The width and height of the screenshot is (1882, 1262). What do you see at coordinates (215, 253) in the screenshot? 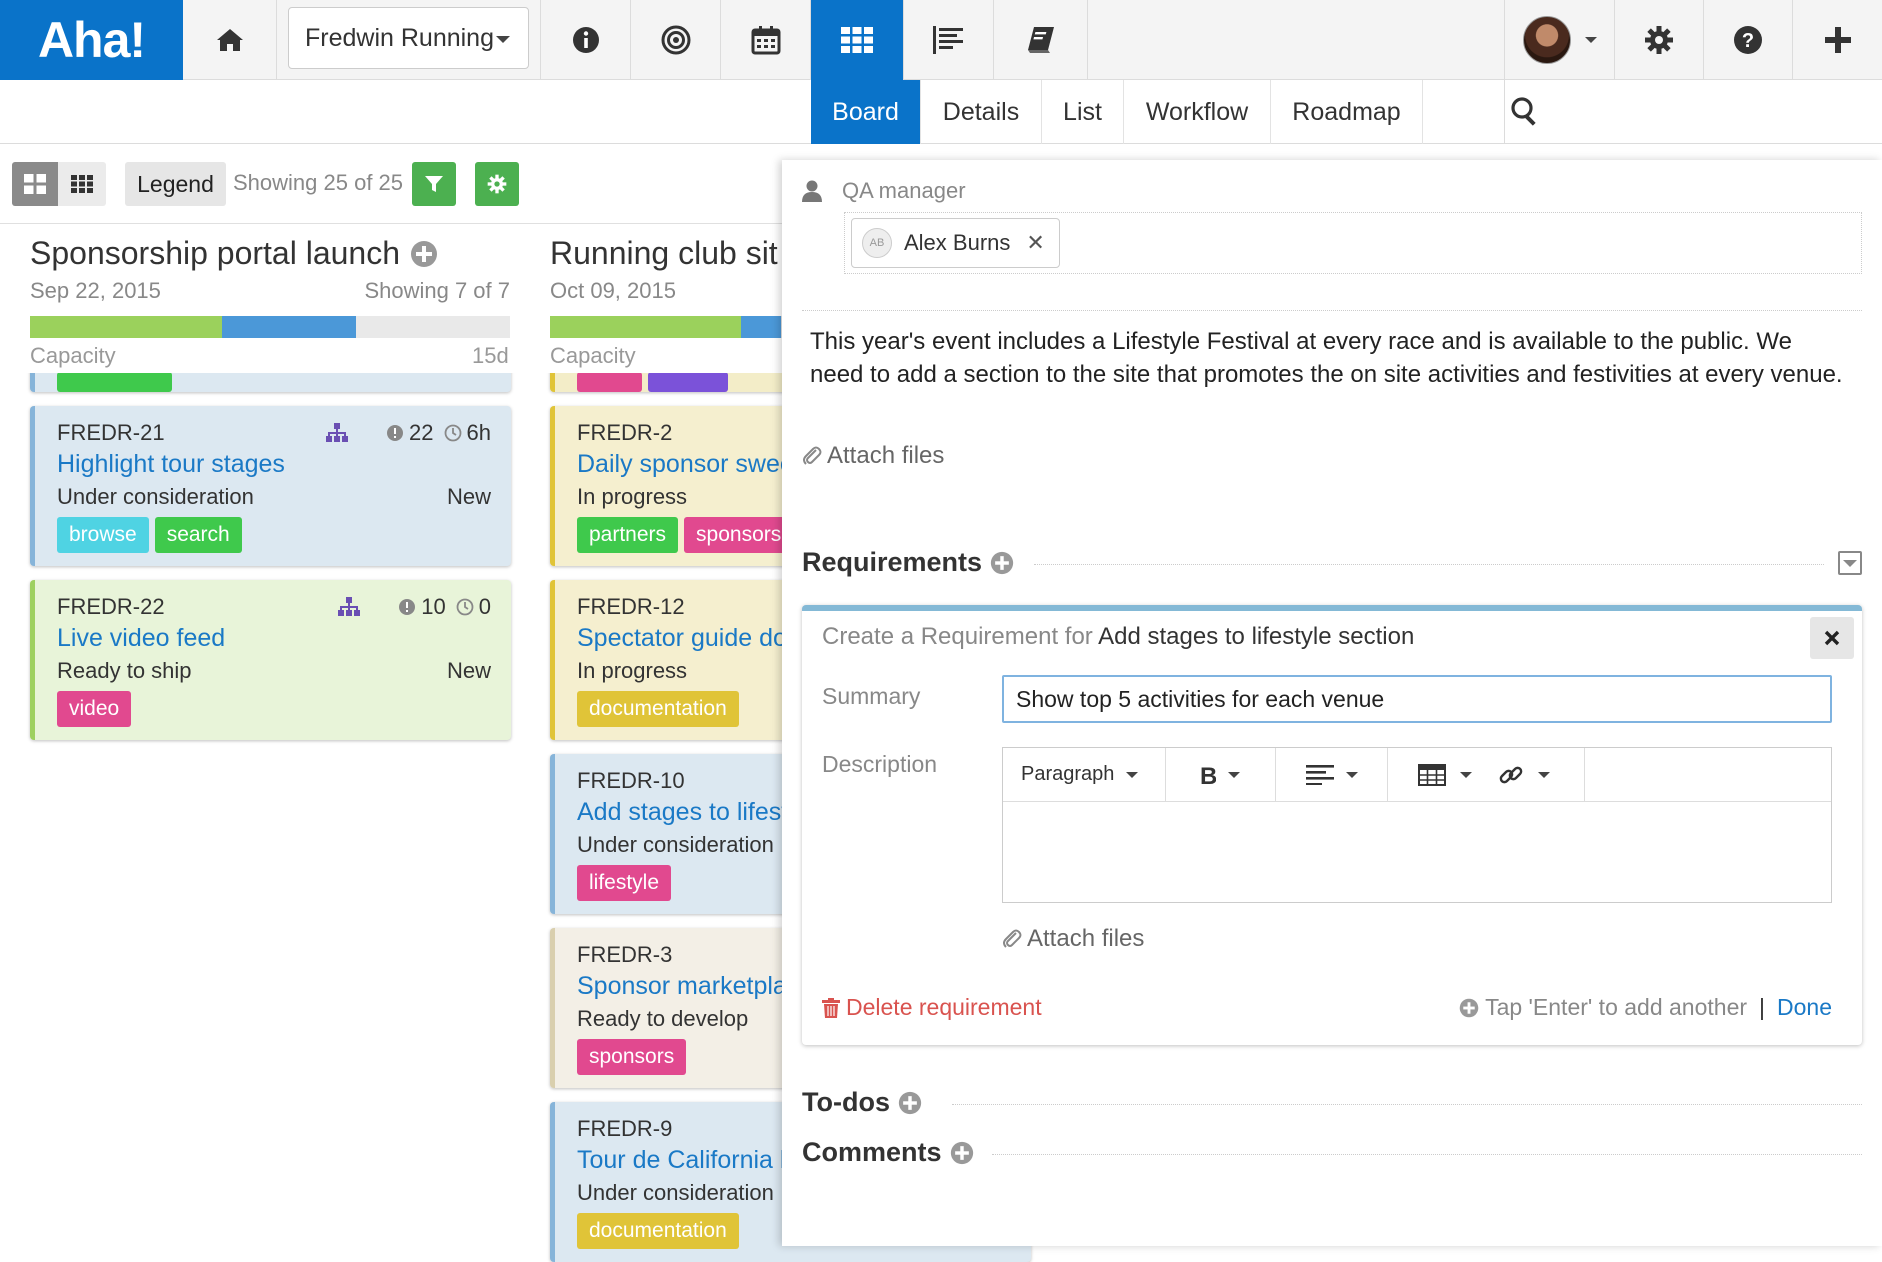
I see `release-title: Sponsorship portal launch` at bounding box center [215, 253].